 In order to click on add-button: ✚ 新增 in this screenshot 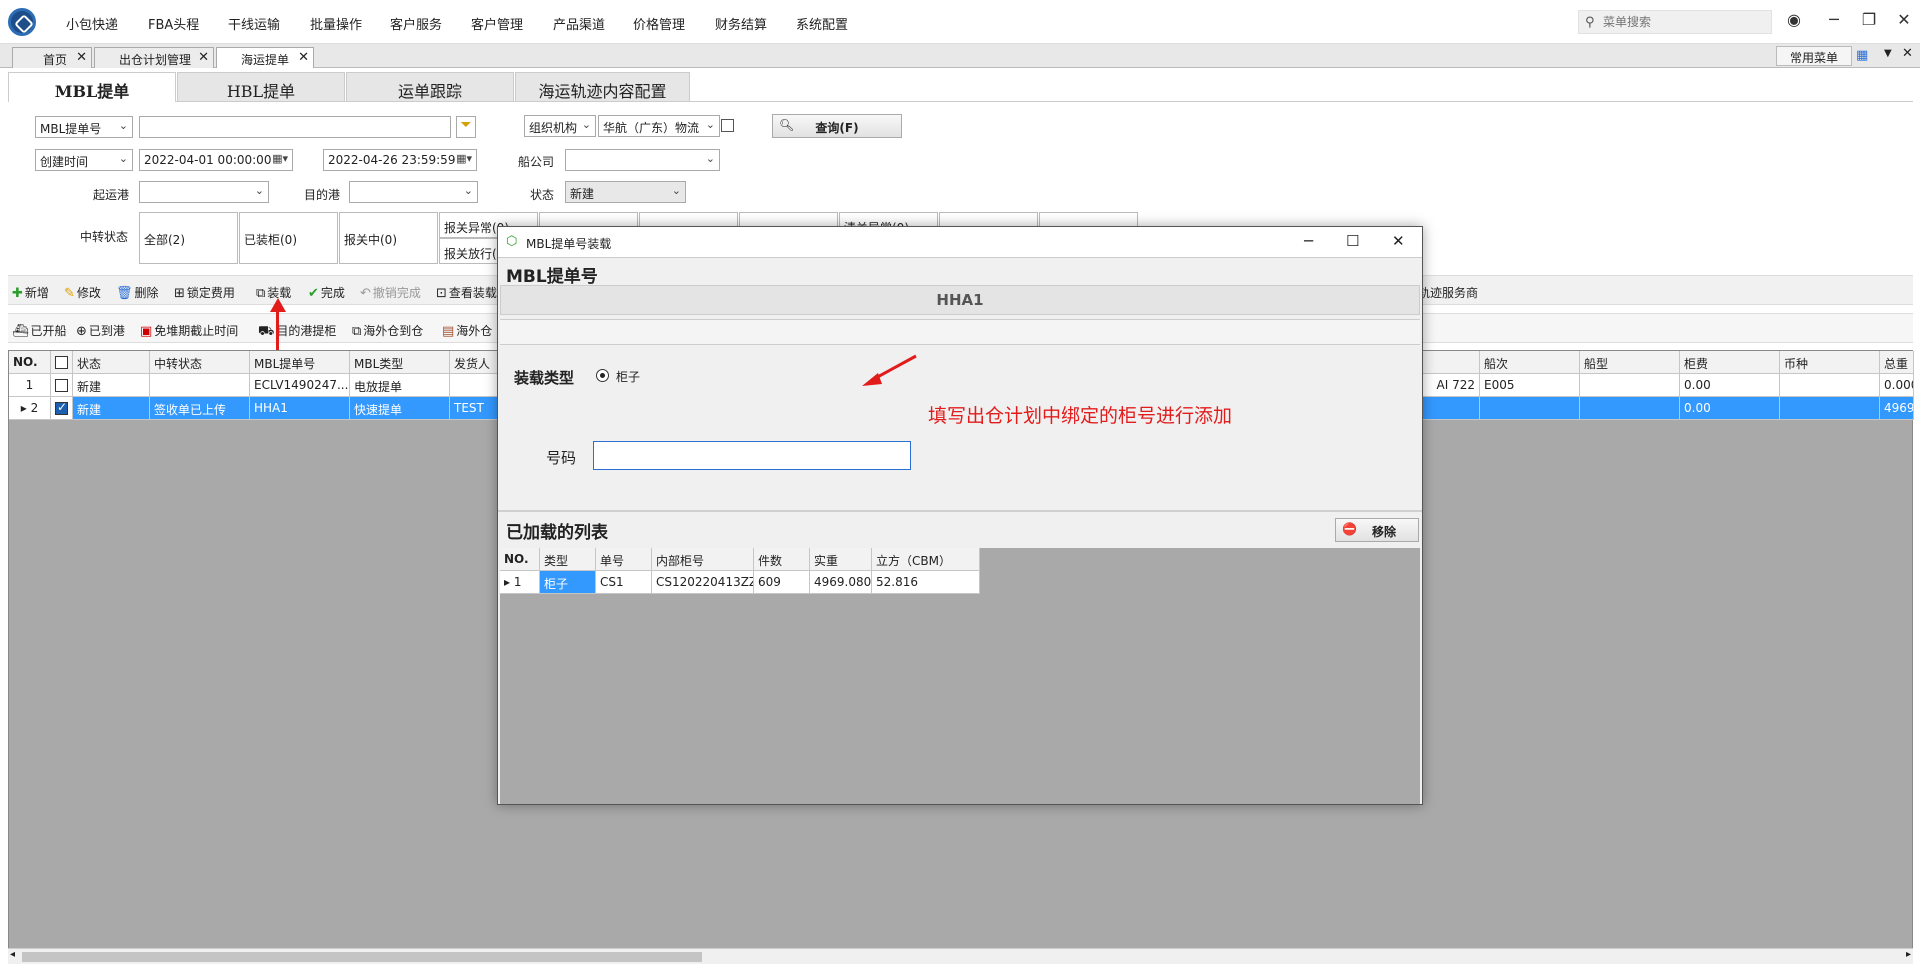, I will do `click(30, 292)`.